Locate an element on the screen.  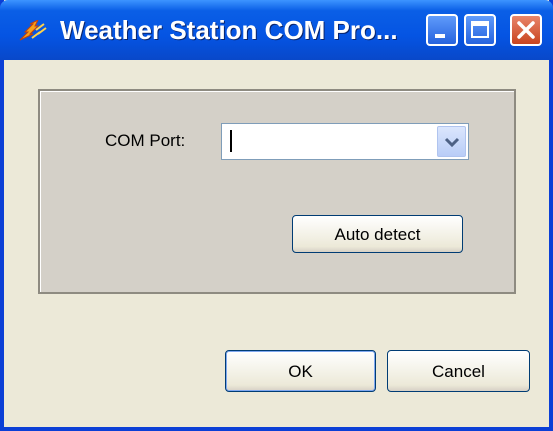
maximize-button is located at coordinates (480, 30).